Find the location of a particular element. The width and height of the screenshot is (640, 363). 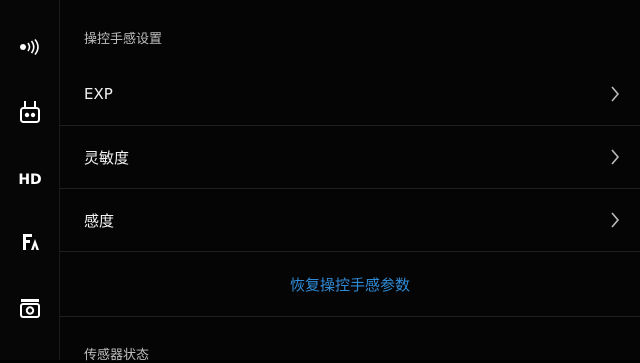

sidebar-item-hd: HD is located at coordinates (30, 180).